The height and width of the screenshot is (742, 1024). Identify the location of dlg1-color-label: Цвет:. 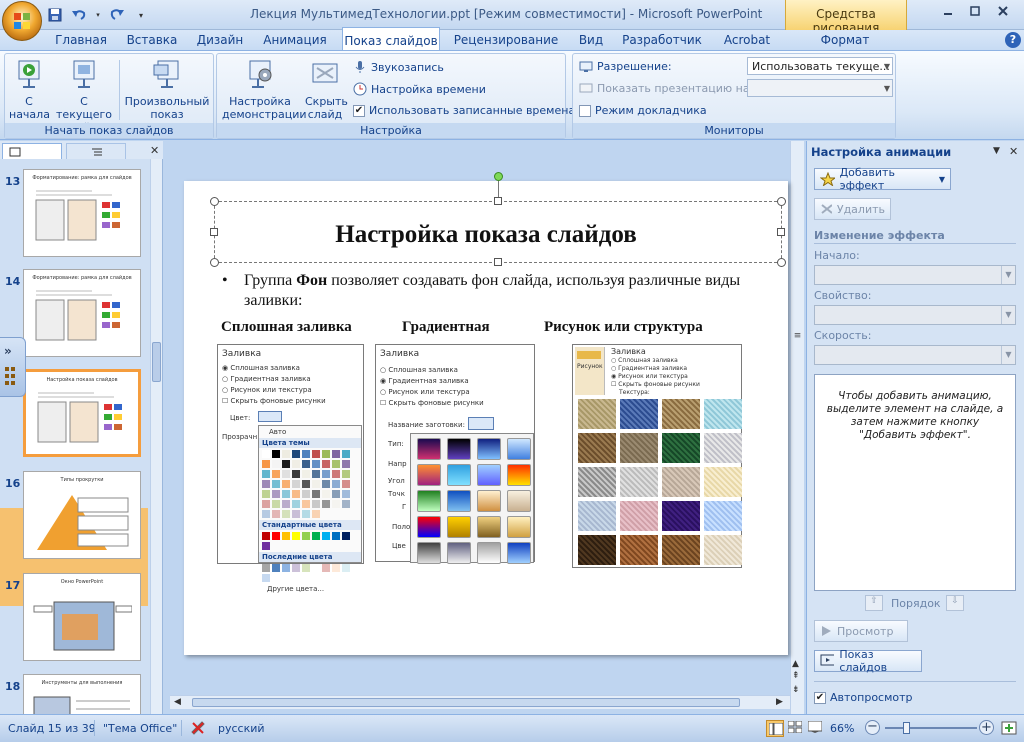
(240, 418).